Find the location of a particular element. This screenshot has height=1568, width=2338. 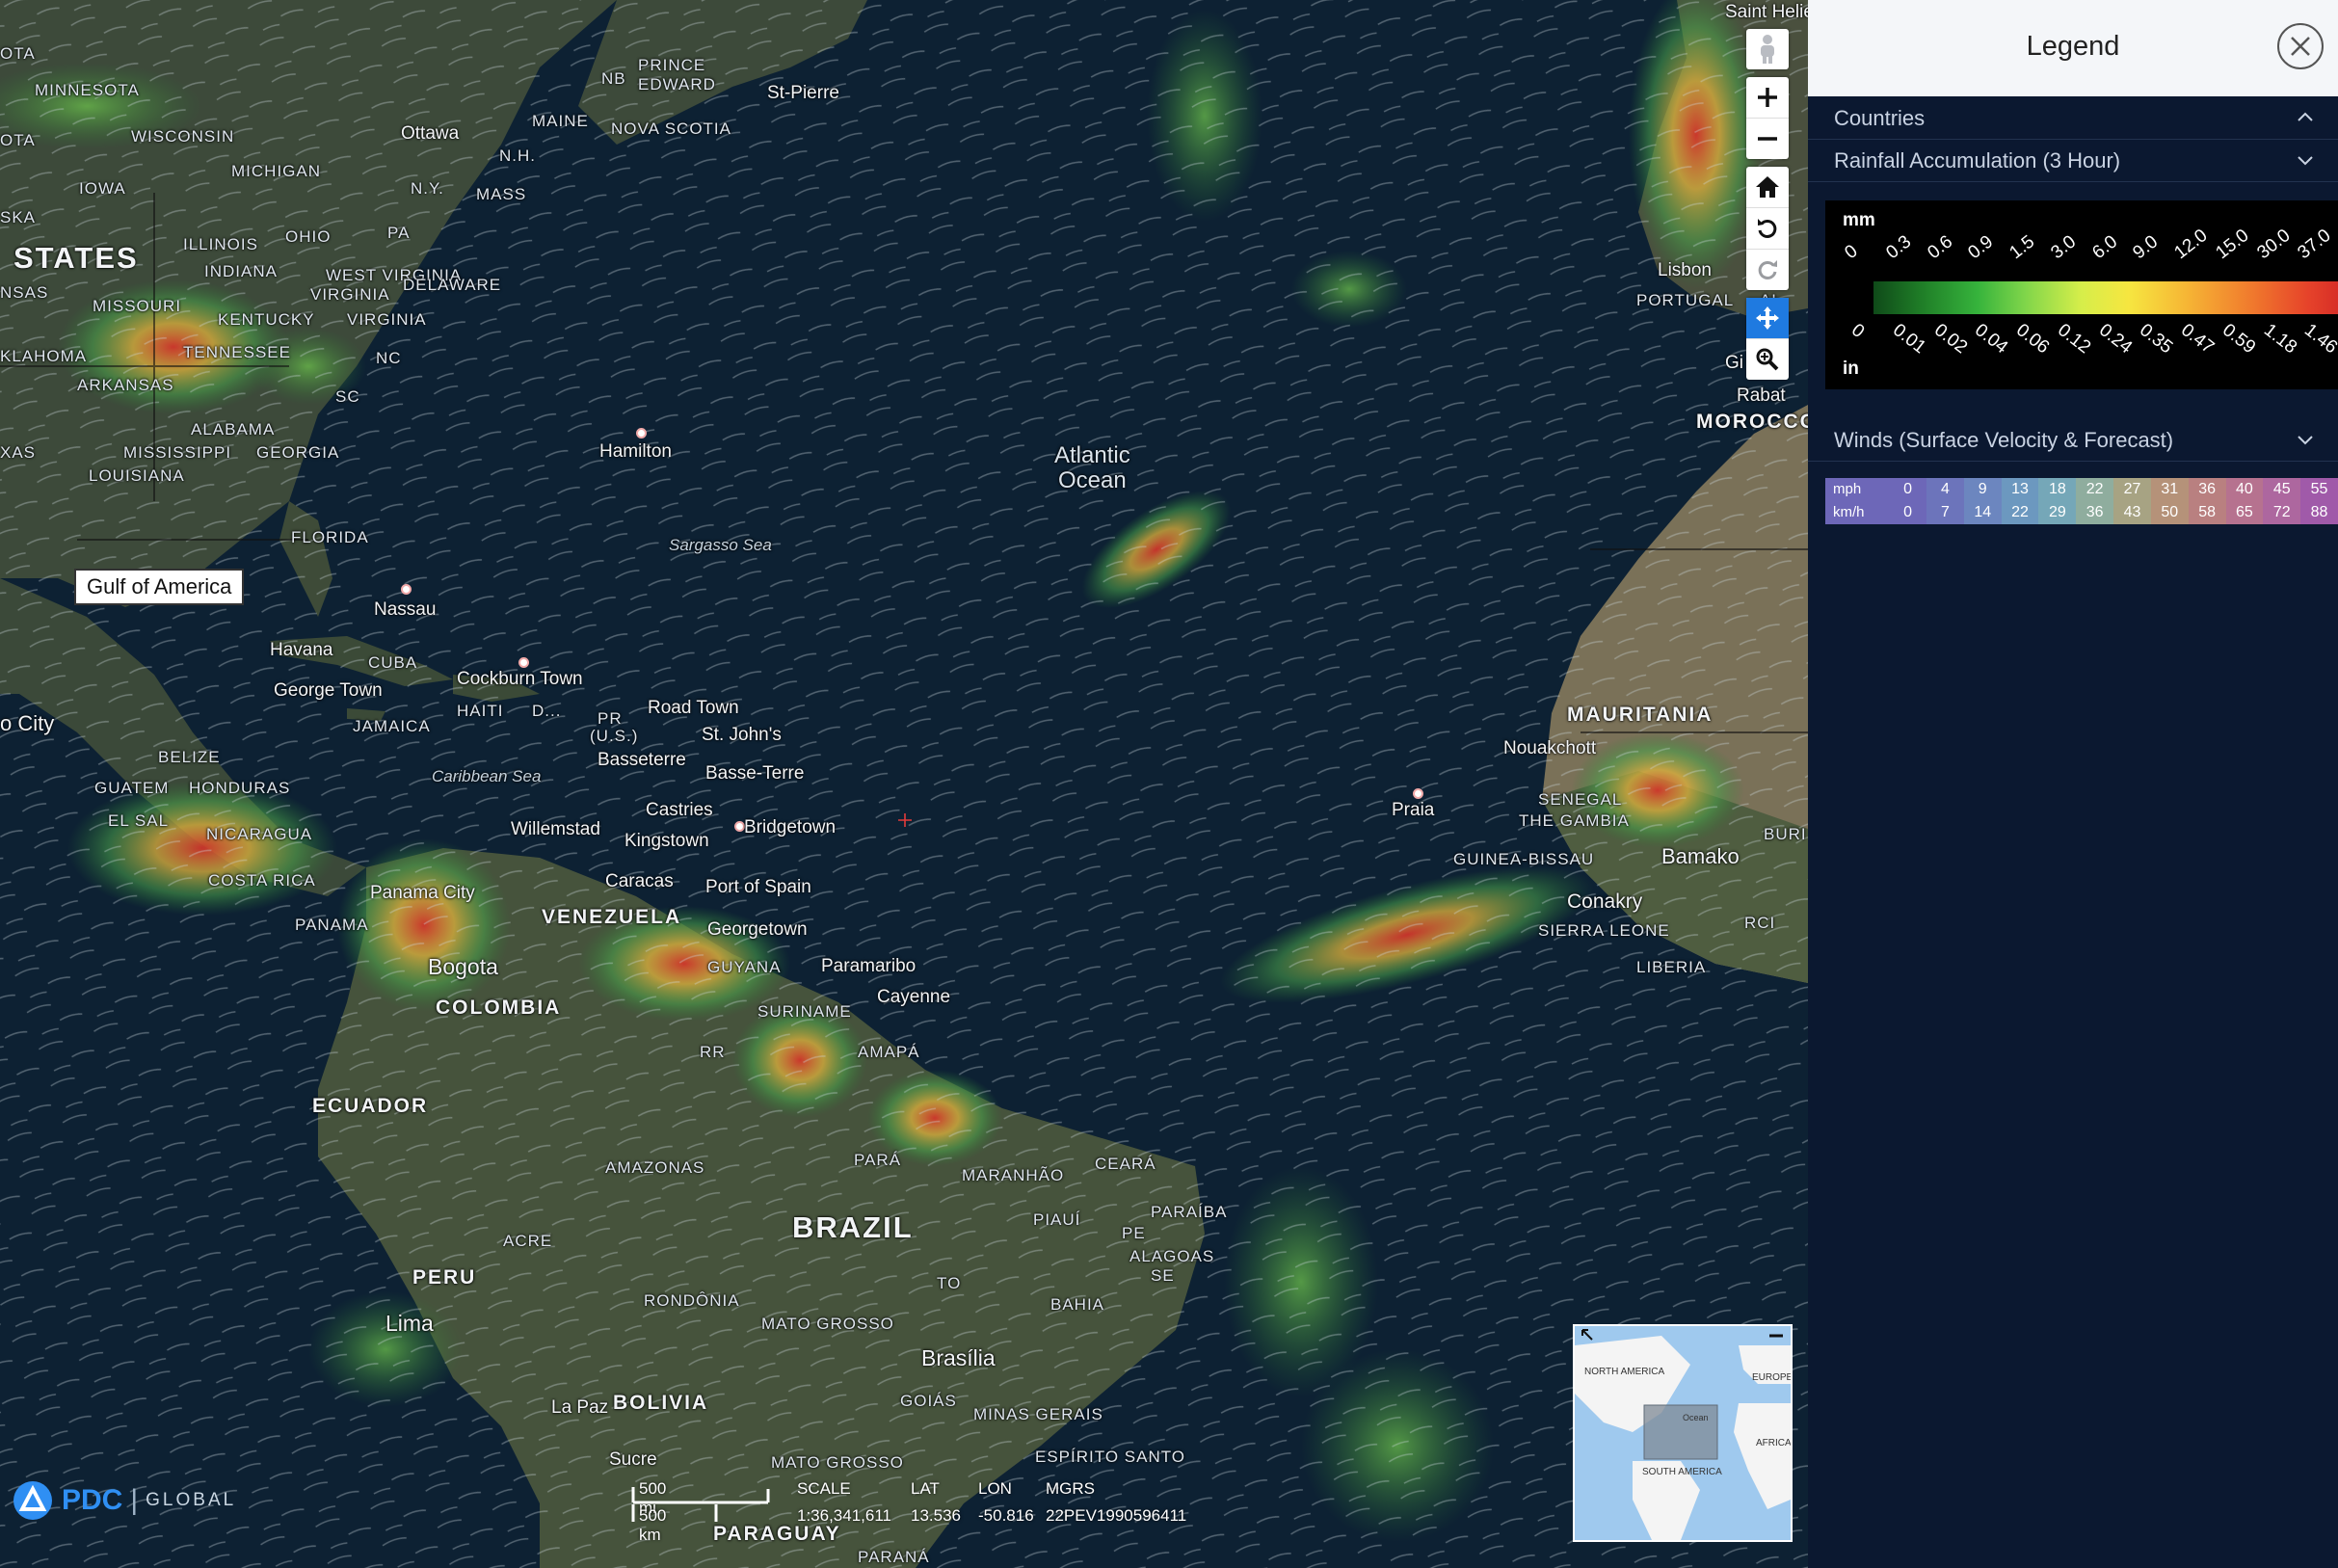

map-label: ILLINOIS is located at coordinates (221, 244).